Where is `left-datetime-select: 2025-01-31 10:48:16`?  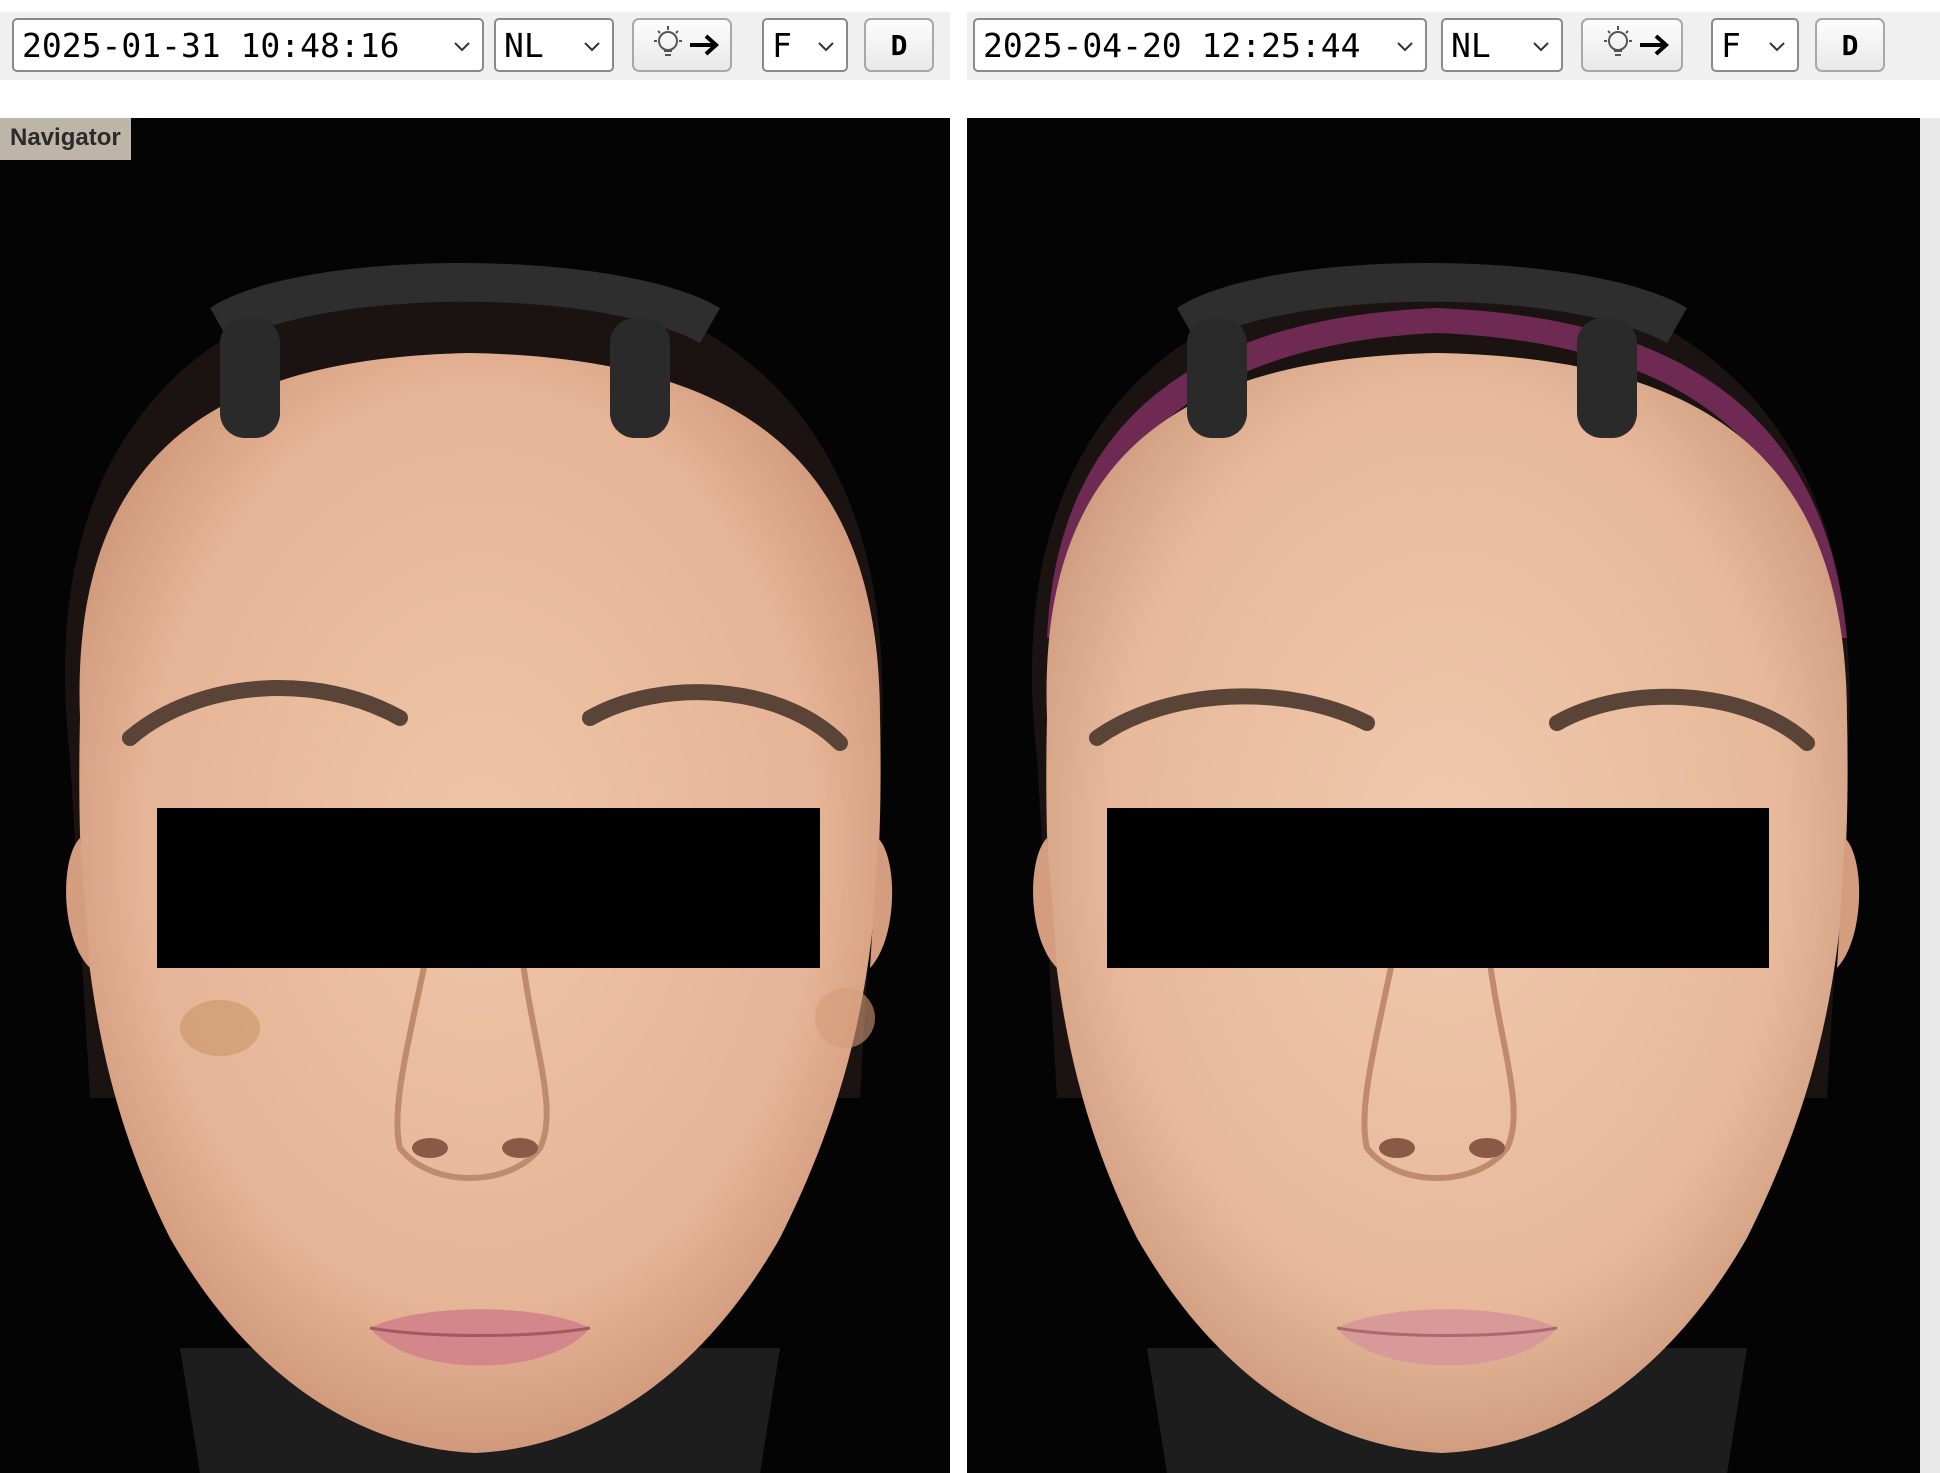 left-datetime-select: 2025-01-31 10:48:16 is located at coordinates (248, 45).